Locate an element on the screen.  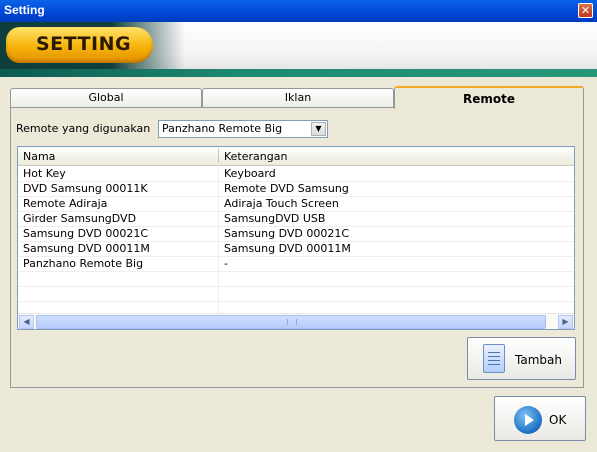
scroll-right-icon: ▶ is located at coordinates (565, 322).